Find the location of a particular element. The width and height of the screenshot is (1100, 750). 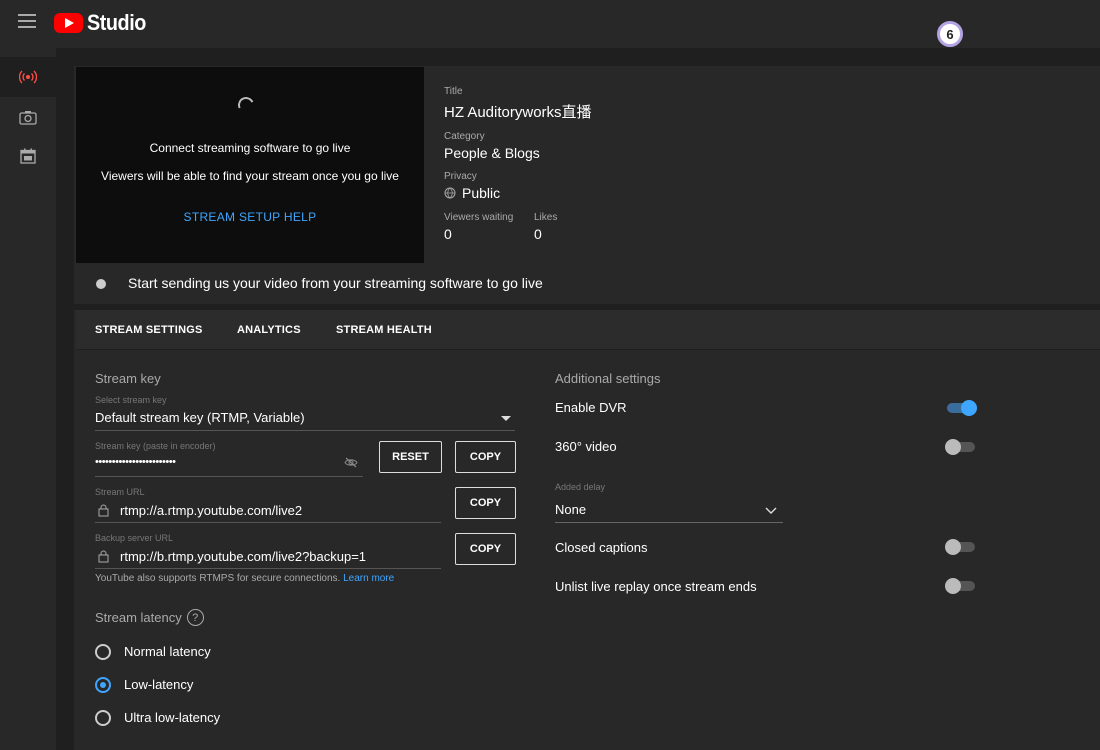

category-label: Category is located at coordinates (464, 136).